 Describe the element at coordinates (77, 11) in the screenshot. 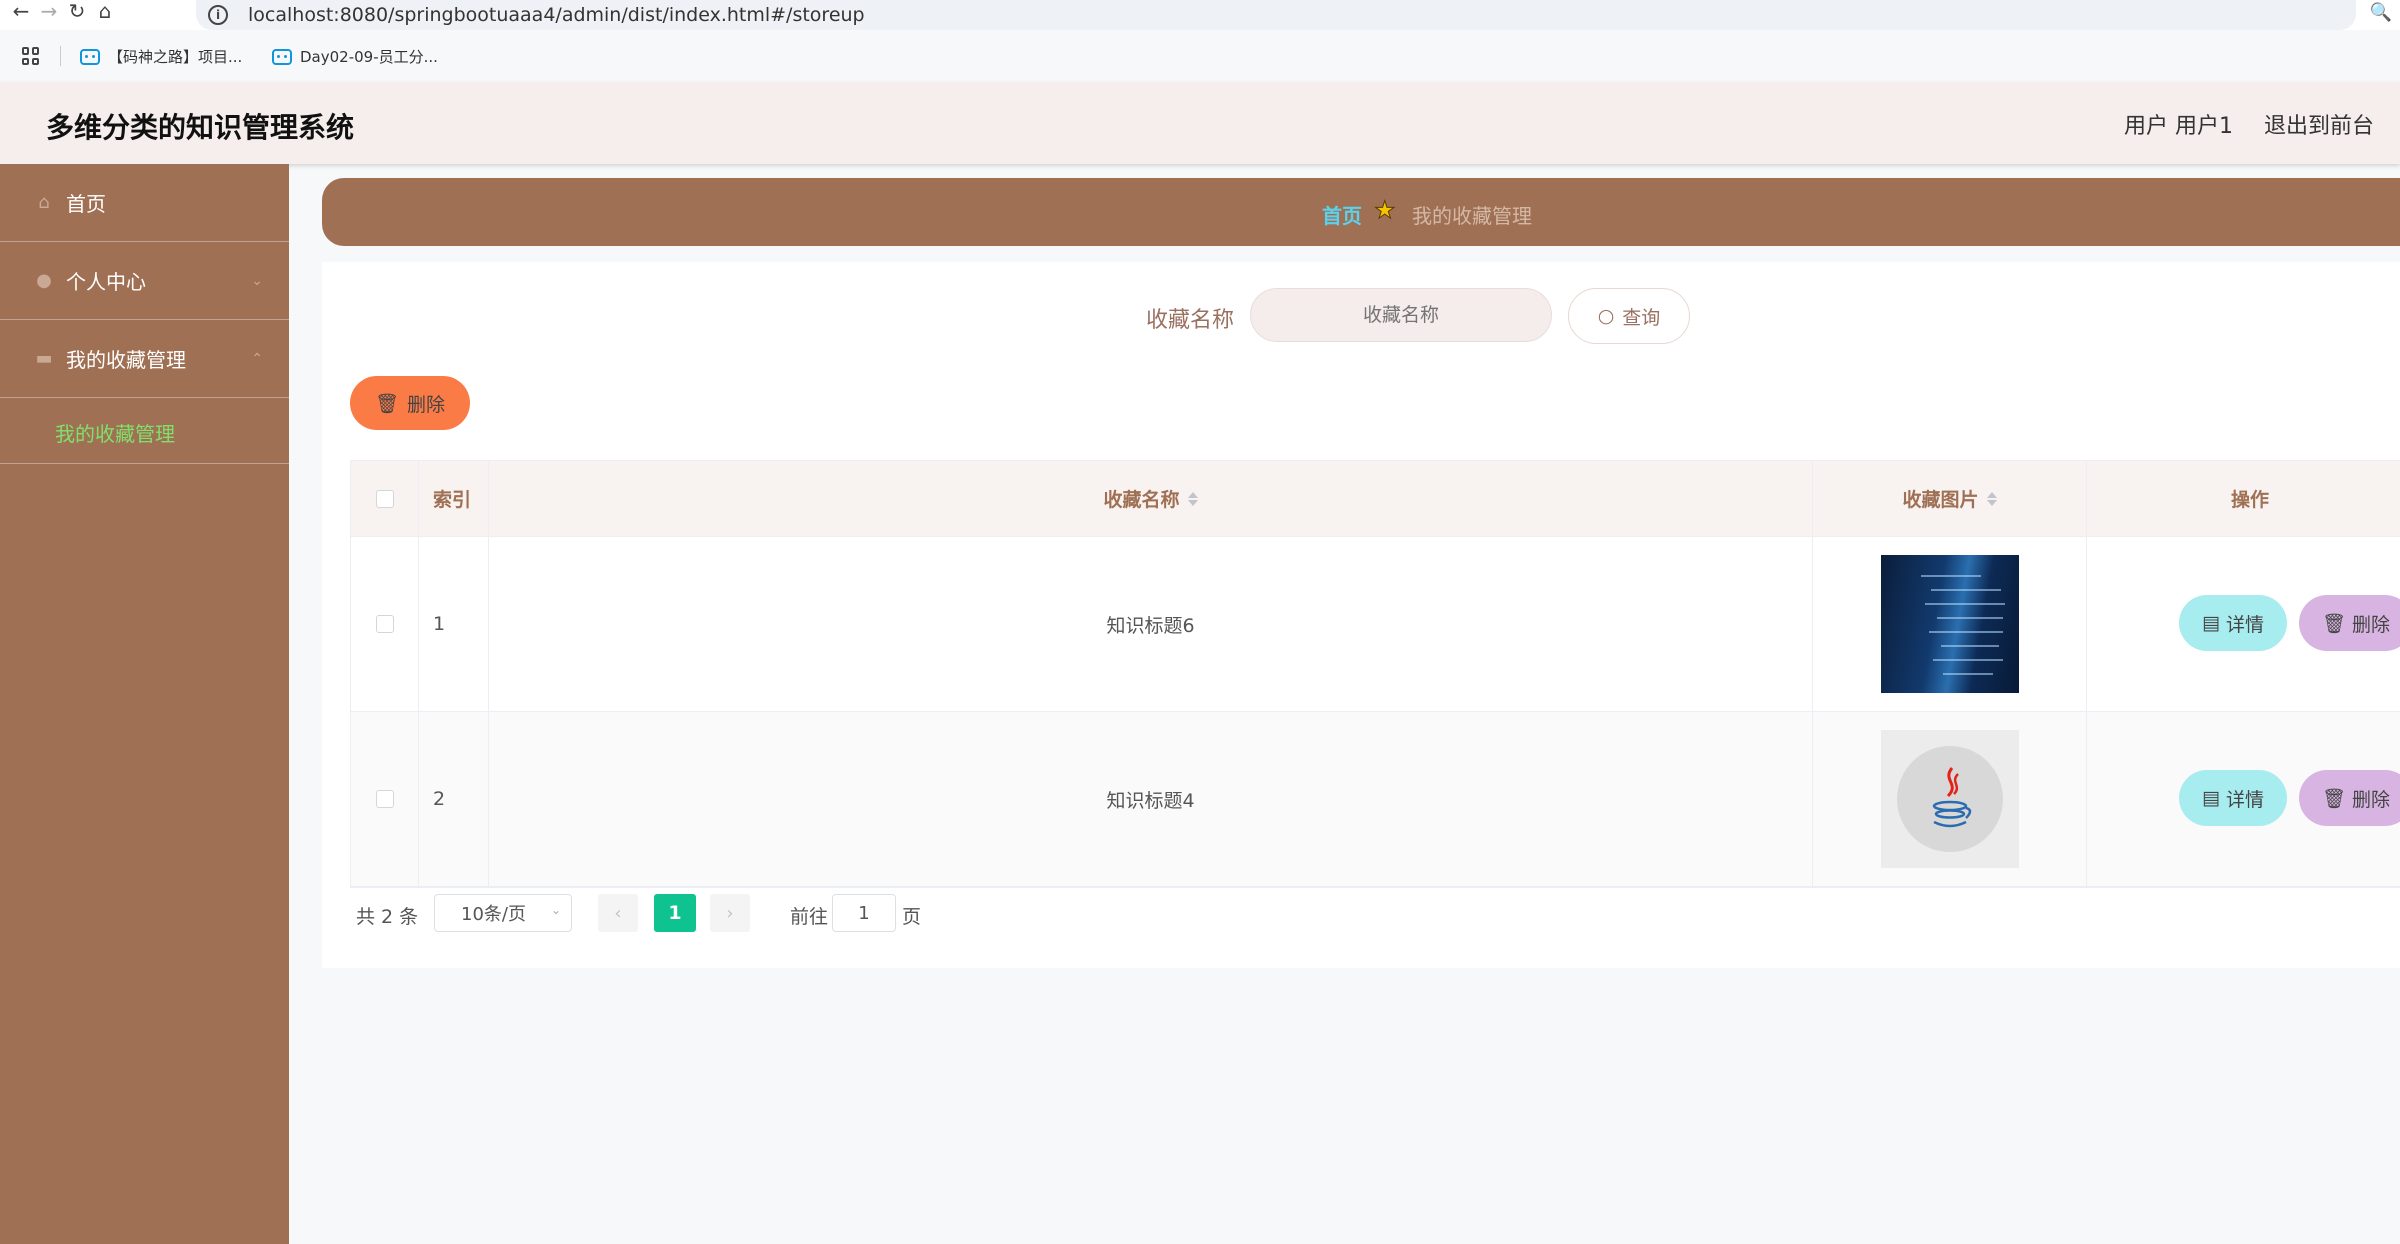

I see `reload-icon: ↻` at that location.